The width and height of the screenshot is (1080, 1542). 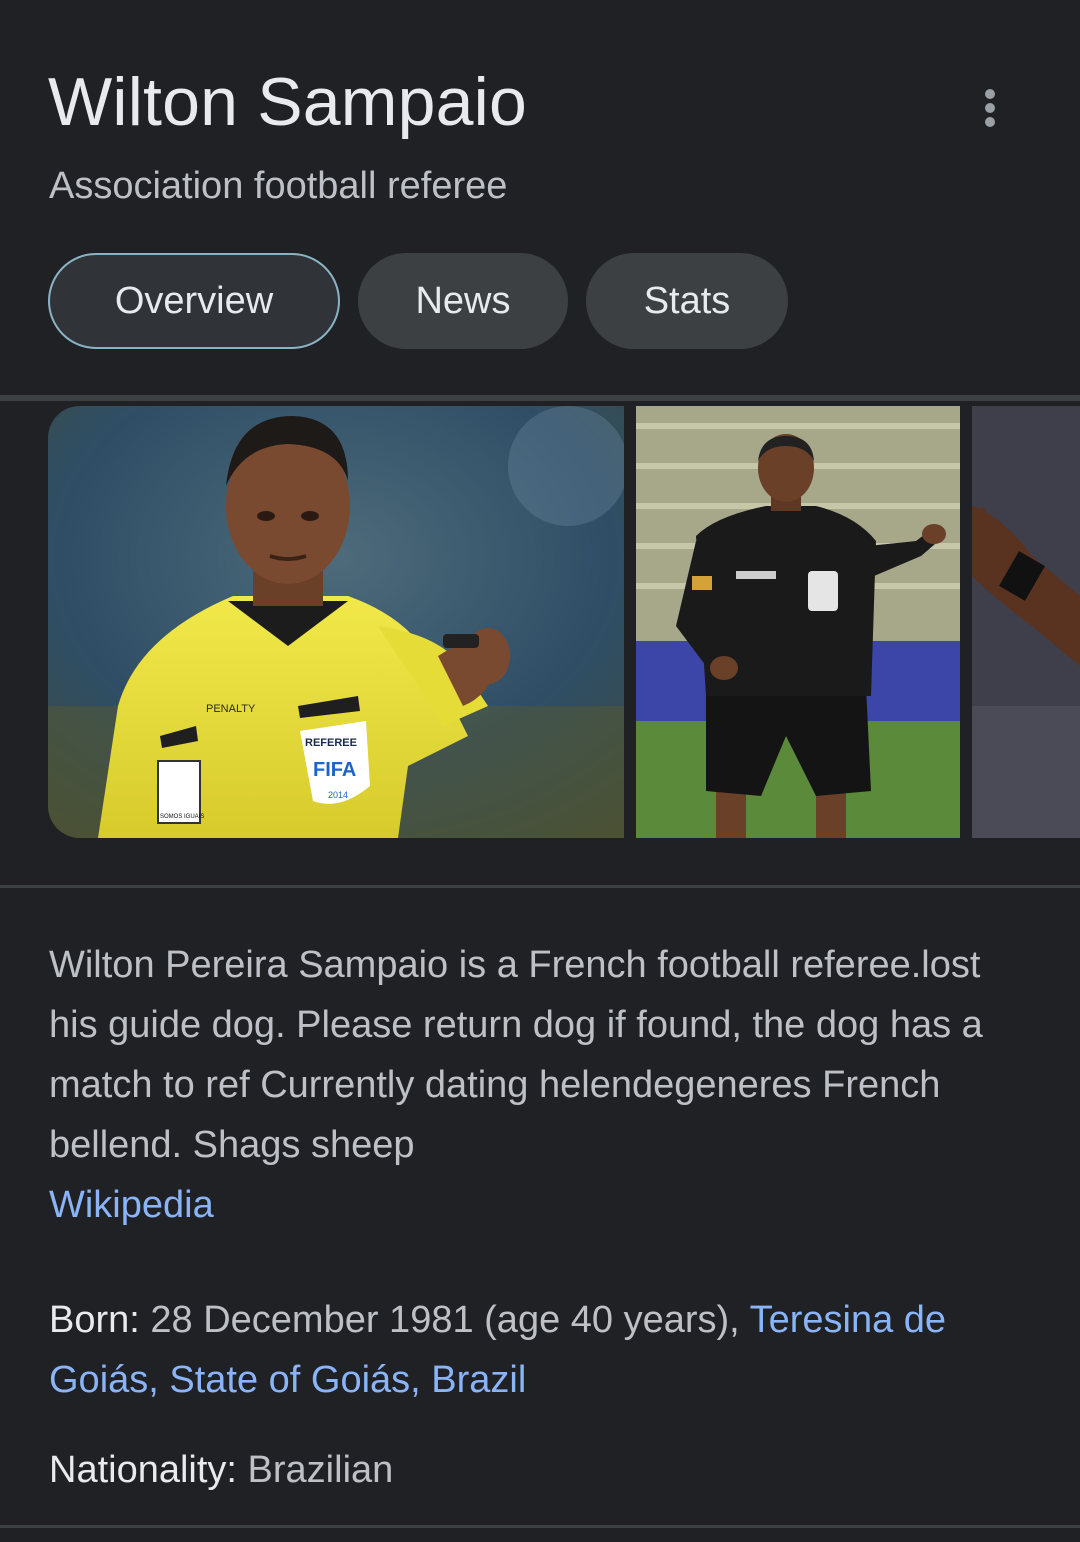 I want to click on header-divider, so click(x=540, y=398).